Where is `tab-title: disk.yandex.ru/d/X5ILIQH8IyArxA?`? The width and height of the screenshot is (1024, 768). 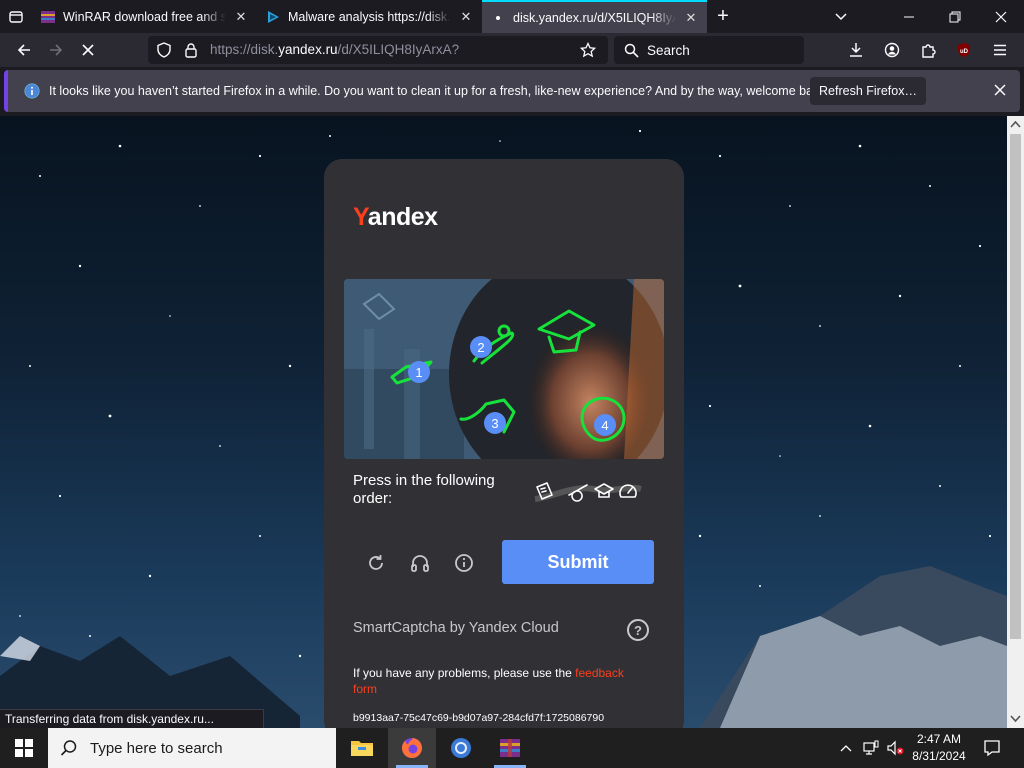
tab-title: disk.yandex.ru/d/X5ILIQH8IyArxA? is located at coordinates (594, 17).